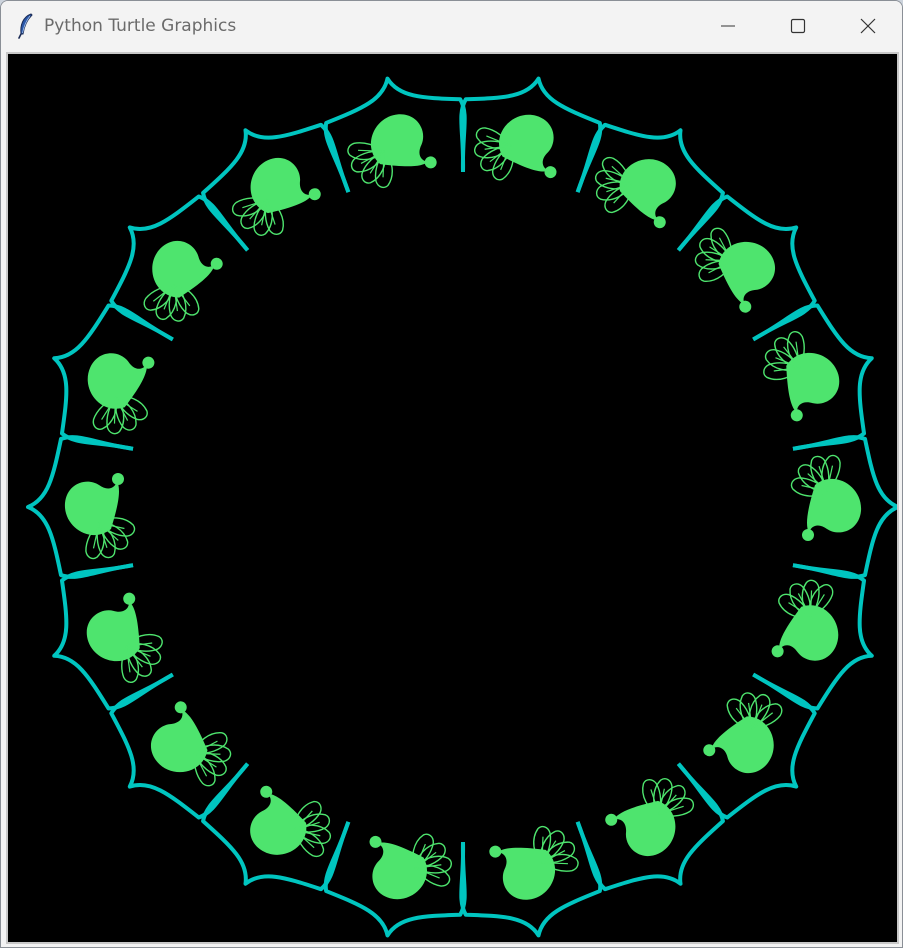 The width and height of the screenshot is (903, 948). I want to click on maximize-icon, so click(798, 26).